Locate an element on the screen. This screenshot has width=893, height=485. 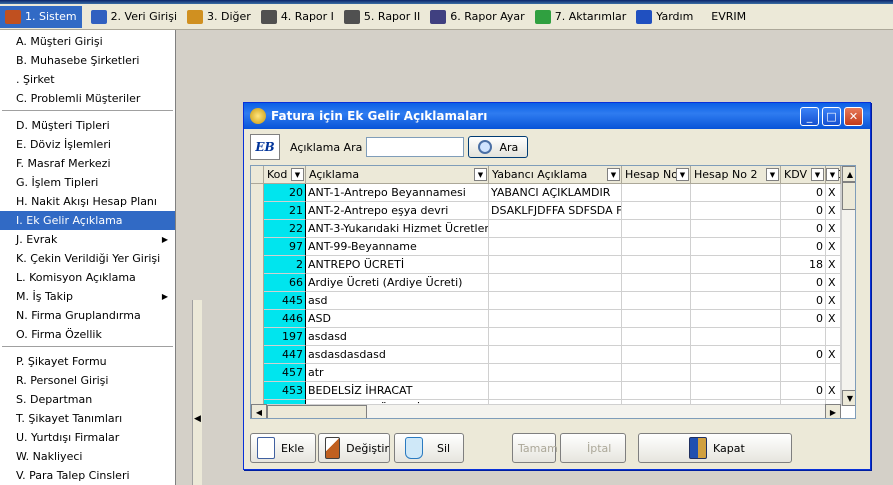
close-button: ✕ is located at coordinates (853, 116).